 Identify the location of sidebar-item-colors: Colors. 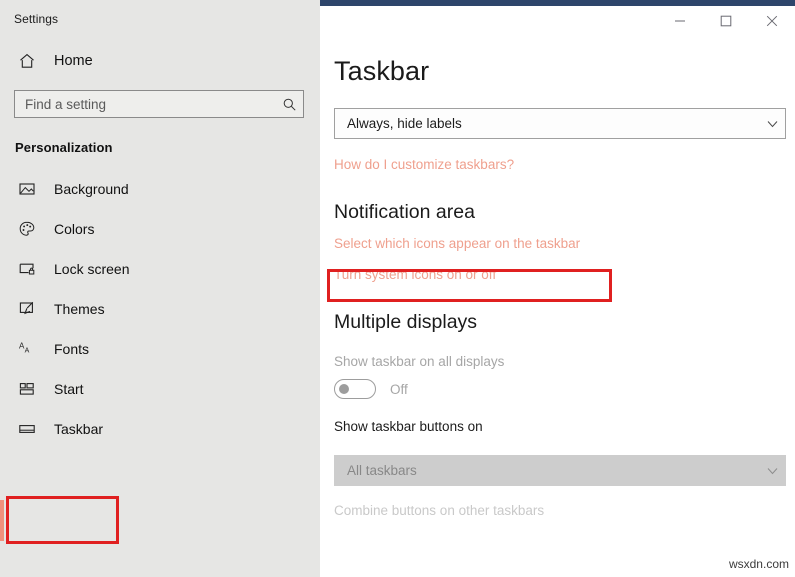
(160, 229).